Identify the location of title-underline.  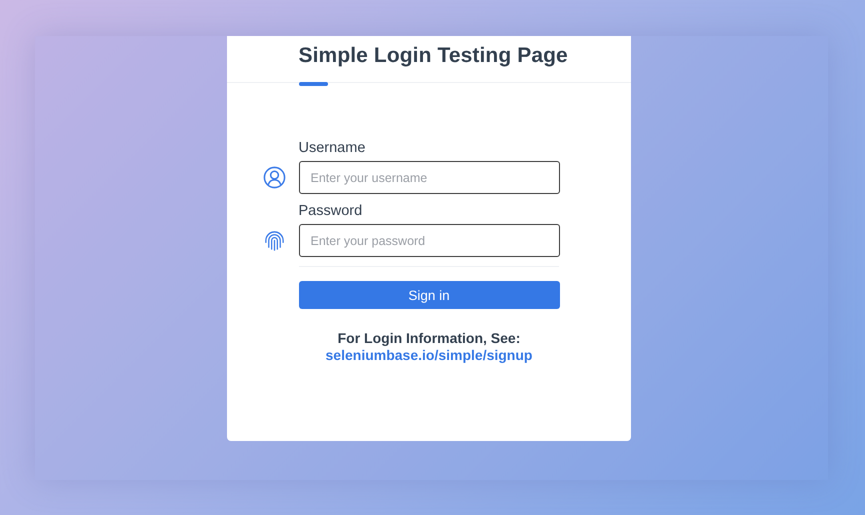
(313, 84).